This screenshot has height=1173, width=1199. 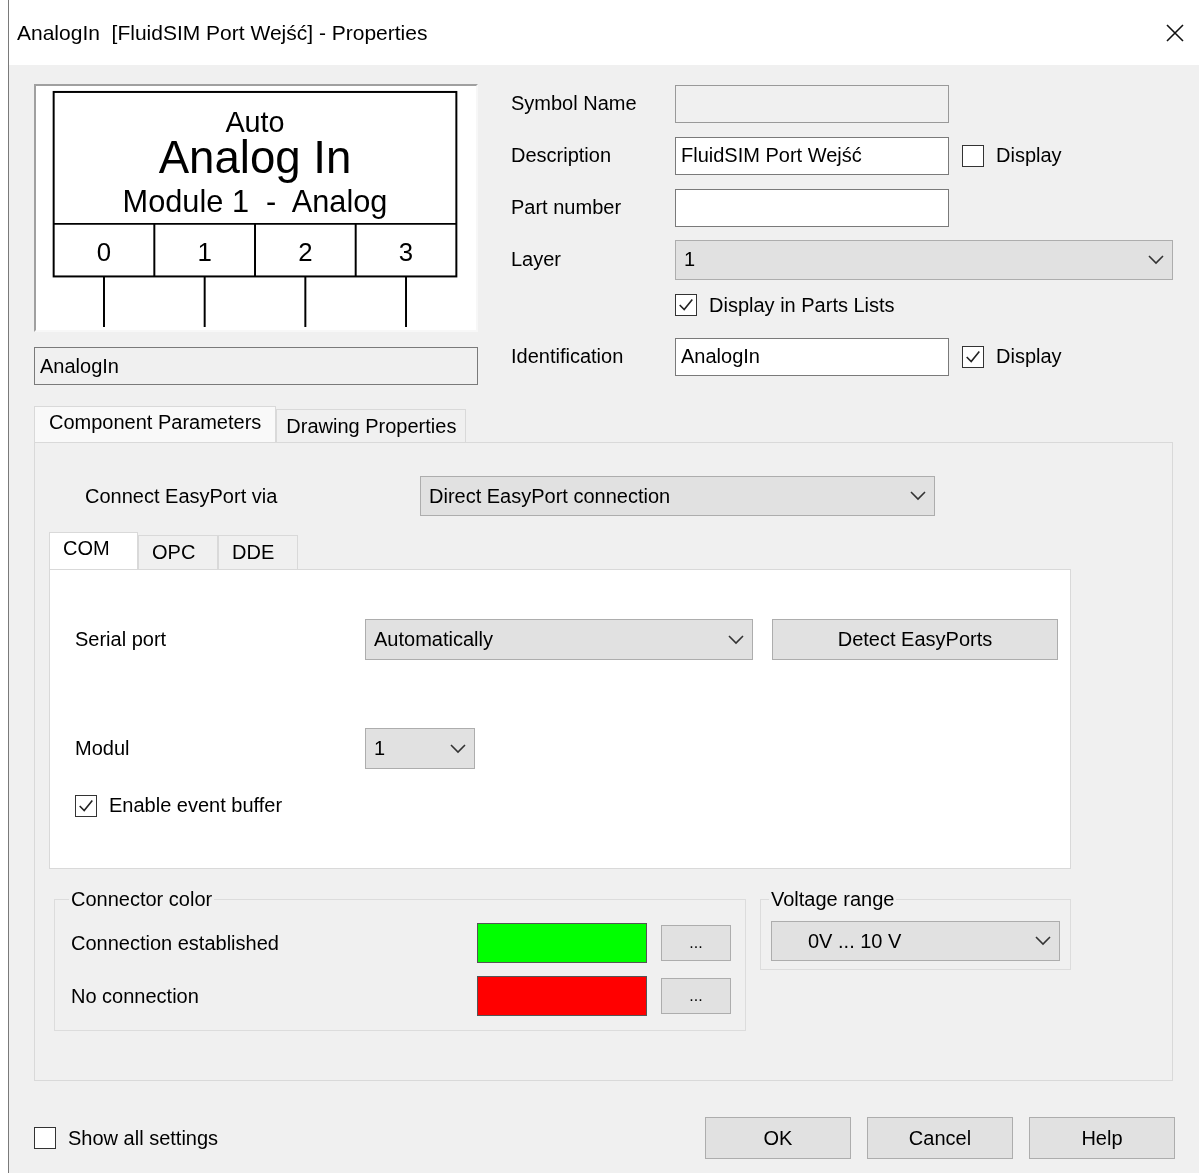 I want to click on dropdown: 0V ... 10 V, so click(x=915, y=941).